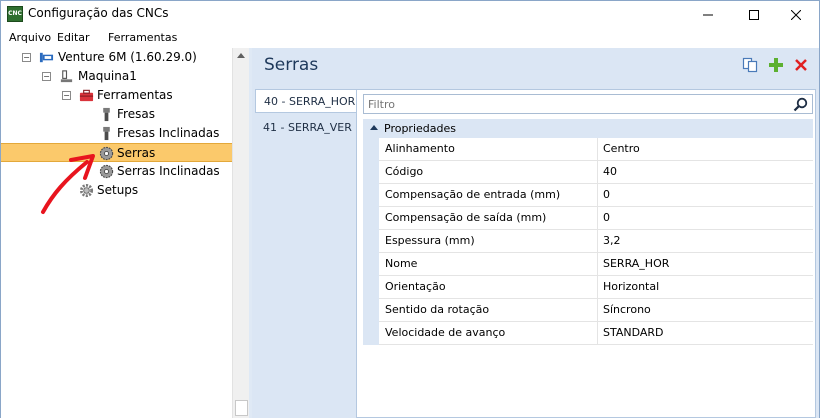  Describe the element at coordinates (46, 57) in the screenshot. I see `cnc-machine-icon` at that location.